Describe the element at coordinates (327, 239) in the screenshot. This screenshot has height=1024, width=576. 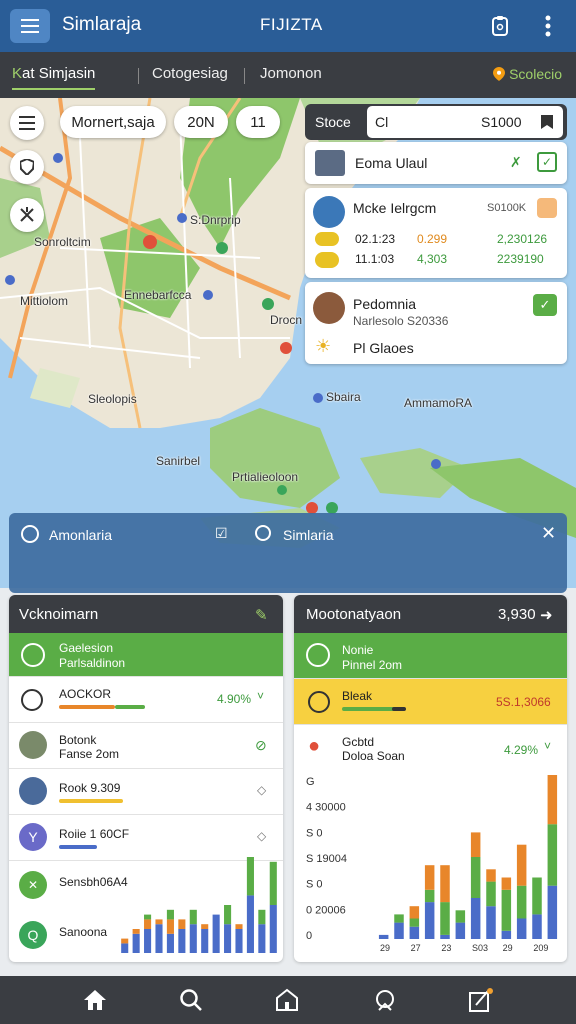
I see `coin-icon` at that location.